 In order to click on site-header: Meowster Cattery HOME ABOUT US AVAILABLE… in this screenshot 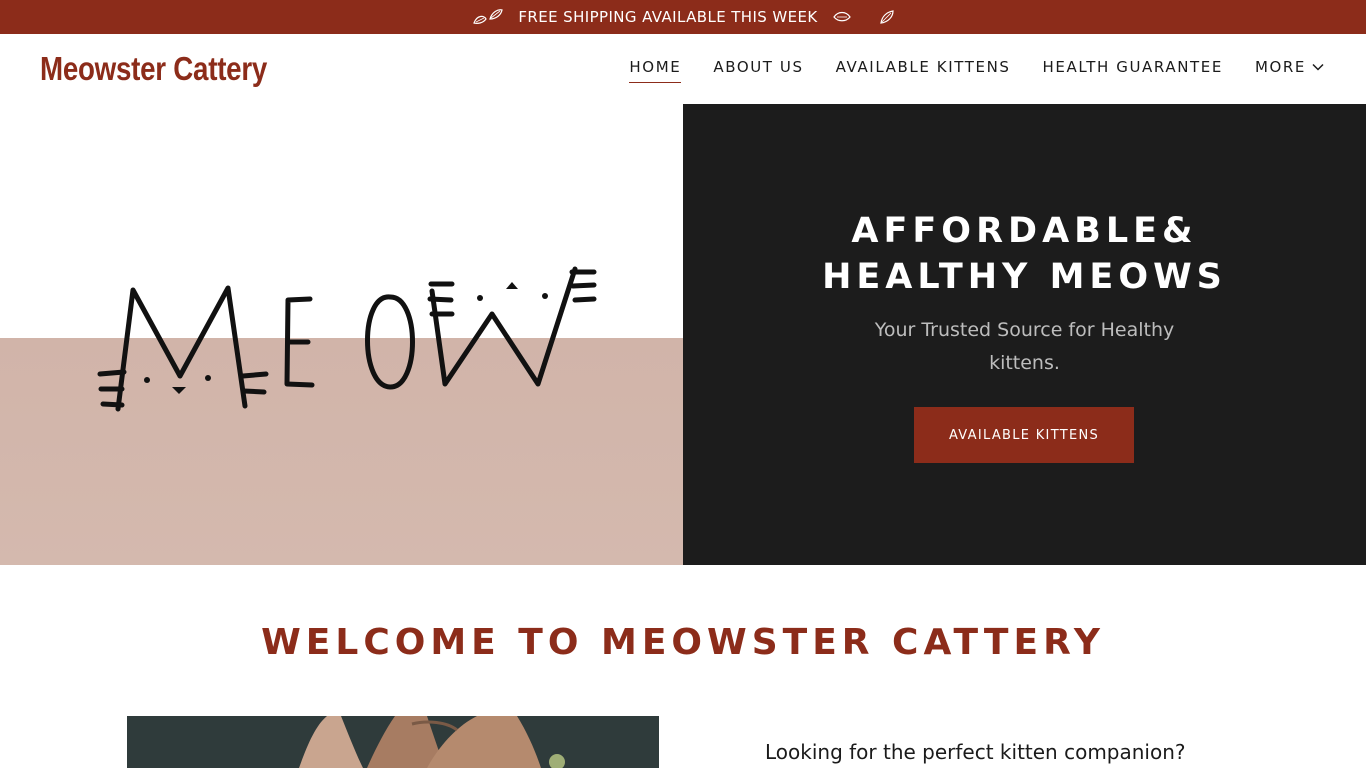, I will do `click(683, 69)`.